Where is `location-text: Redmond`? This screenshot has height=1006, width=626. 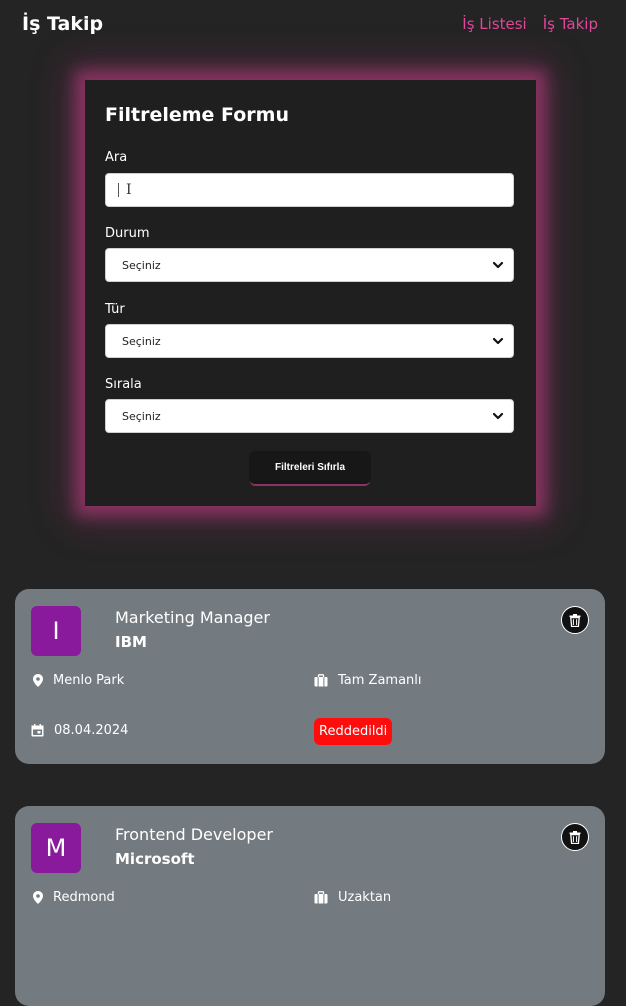 location-text: Redmond is located at coordinates (84, 897).